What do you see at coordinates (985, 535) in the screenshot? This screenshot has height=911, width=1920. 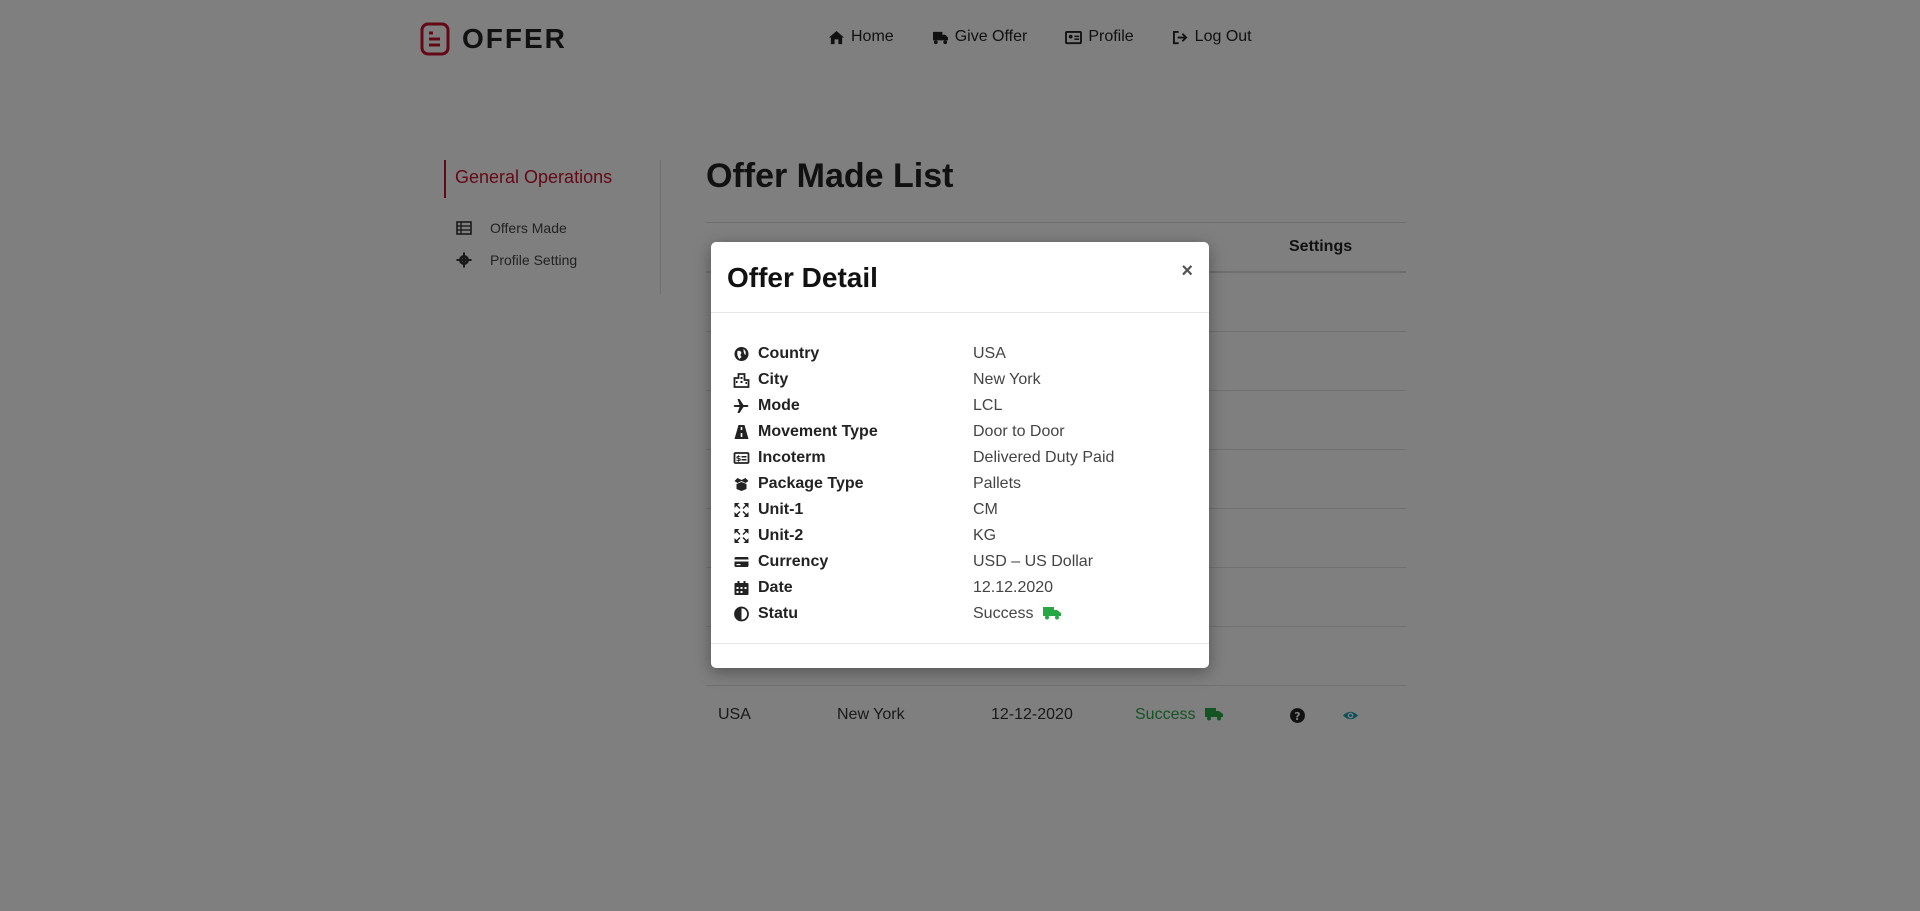 I see `detail-value-unit-2: KG` at bounding box center [985, 535].